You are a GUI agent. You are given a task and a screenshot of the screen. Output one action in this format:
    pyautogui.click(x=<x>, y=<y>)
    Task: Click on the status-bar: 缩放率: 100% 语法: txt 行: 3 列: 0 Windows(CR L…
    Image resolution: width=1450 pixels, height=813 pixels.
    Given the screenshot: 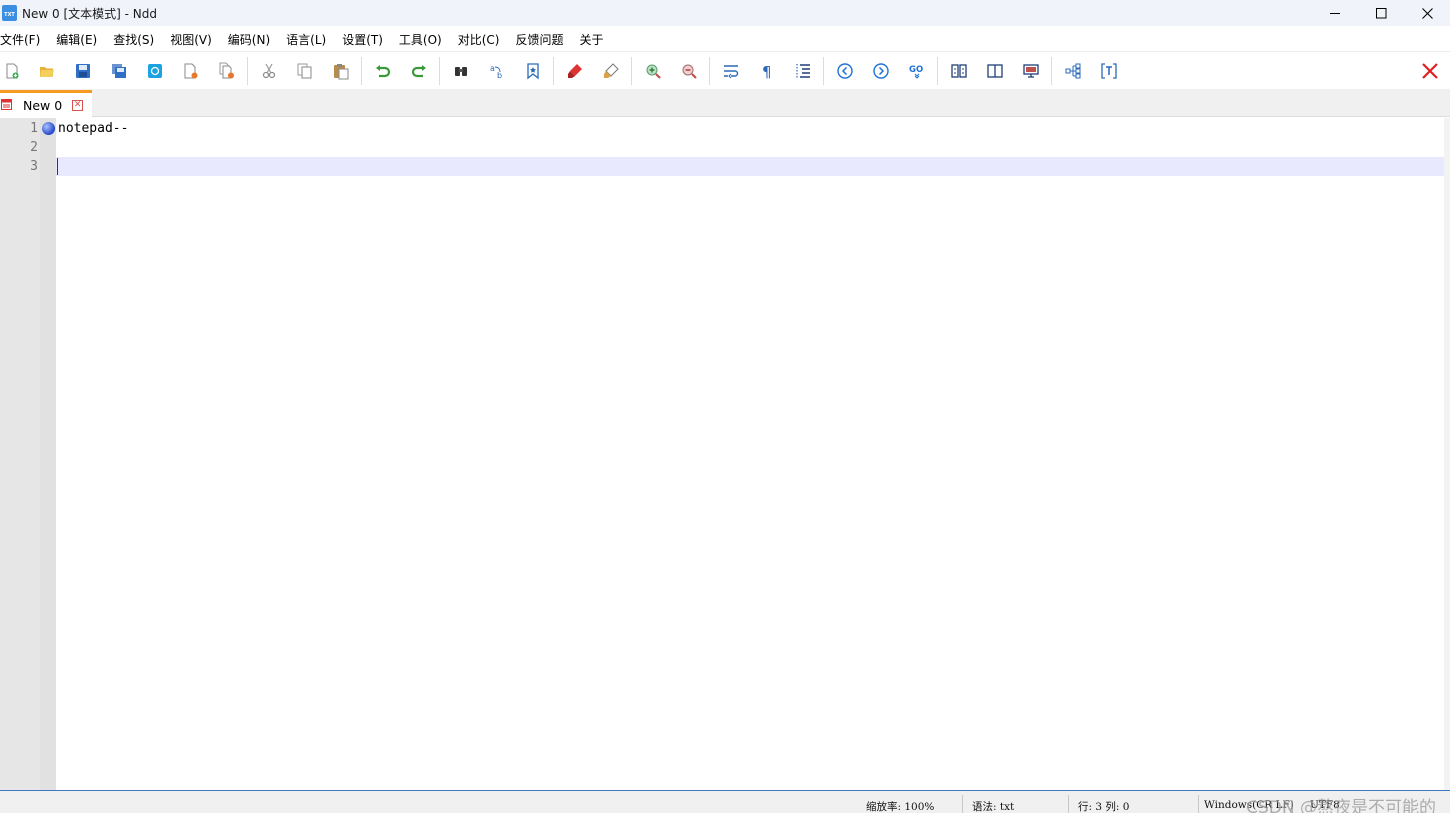 What is the action you would take?
    pyautogui.click(x=725, y=801)
    